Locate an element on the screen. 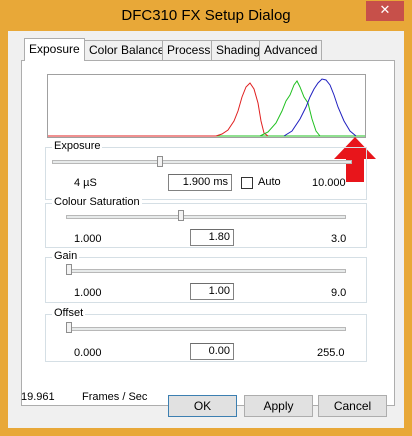 Image resolution: width=412 pixels, height=436 pixels. title-bar: DFC310 FX Setup Dialog ✕ is located at coordinates (206, 15).